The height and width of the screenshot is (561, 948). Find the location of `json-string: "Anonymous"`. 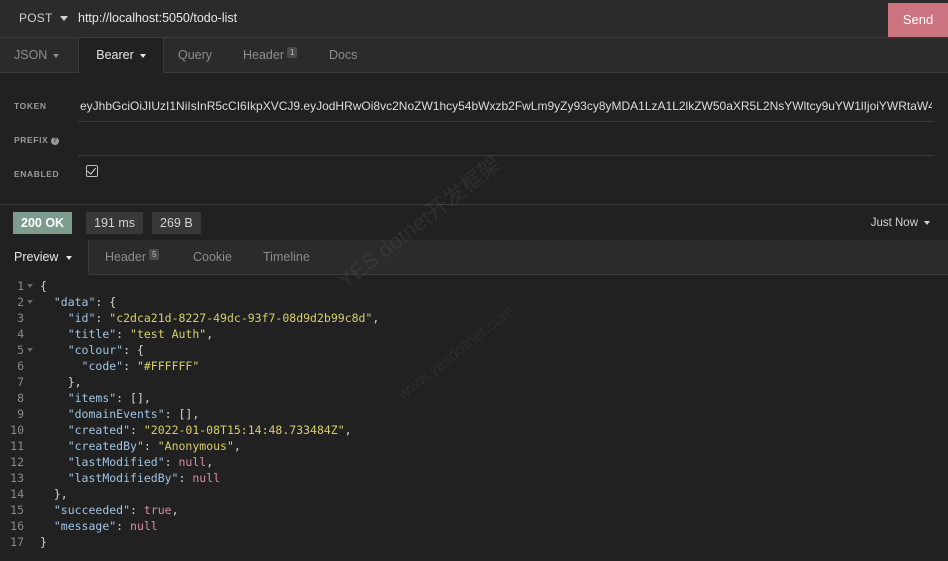

json-string: "Anonymous" is located at coordinates (195, 446).